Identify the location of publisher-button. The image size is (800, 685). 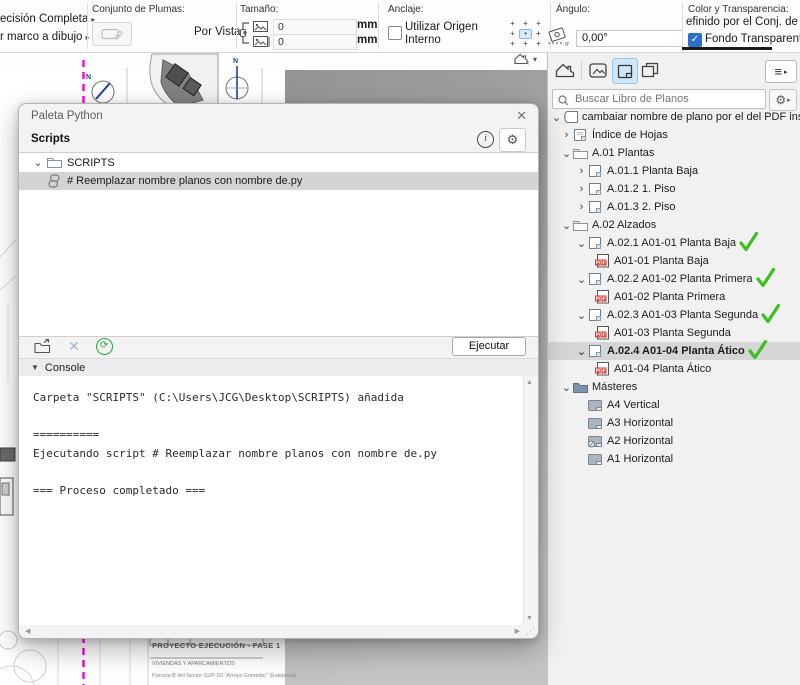
(650, 70).